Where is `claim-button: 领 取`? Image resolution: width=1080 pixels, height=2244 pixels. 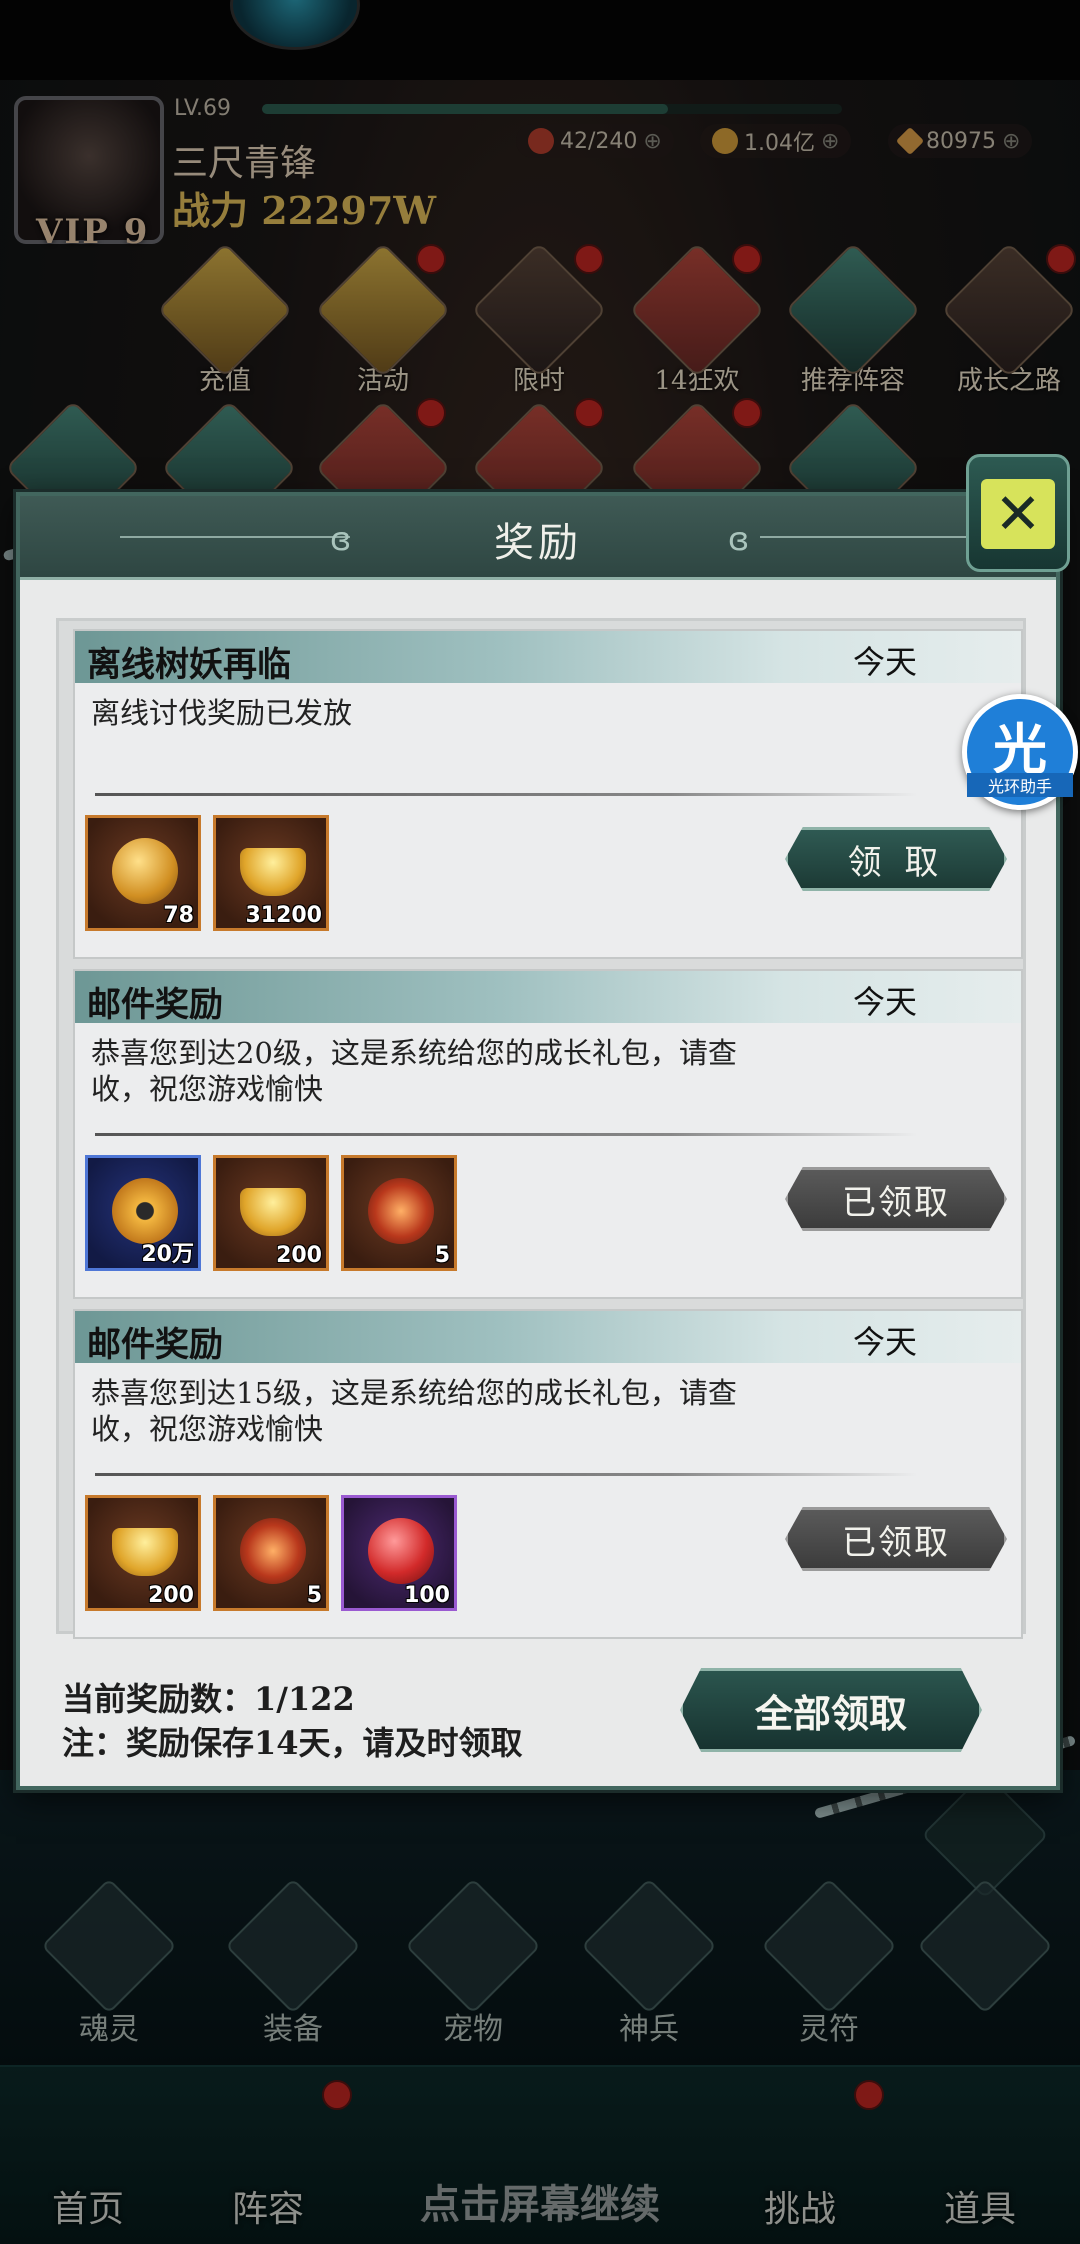 claim-button: 领 取 is located at coordinates (896, 859).